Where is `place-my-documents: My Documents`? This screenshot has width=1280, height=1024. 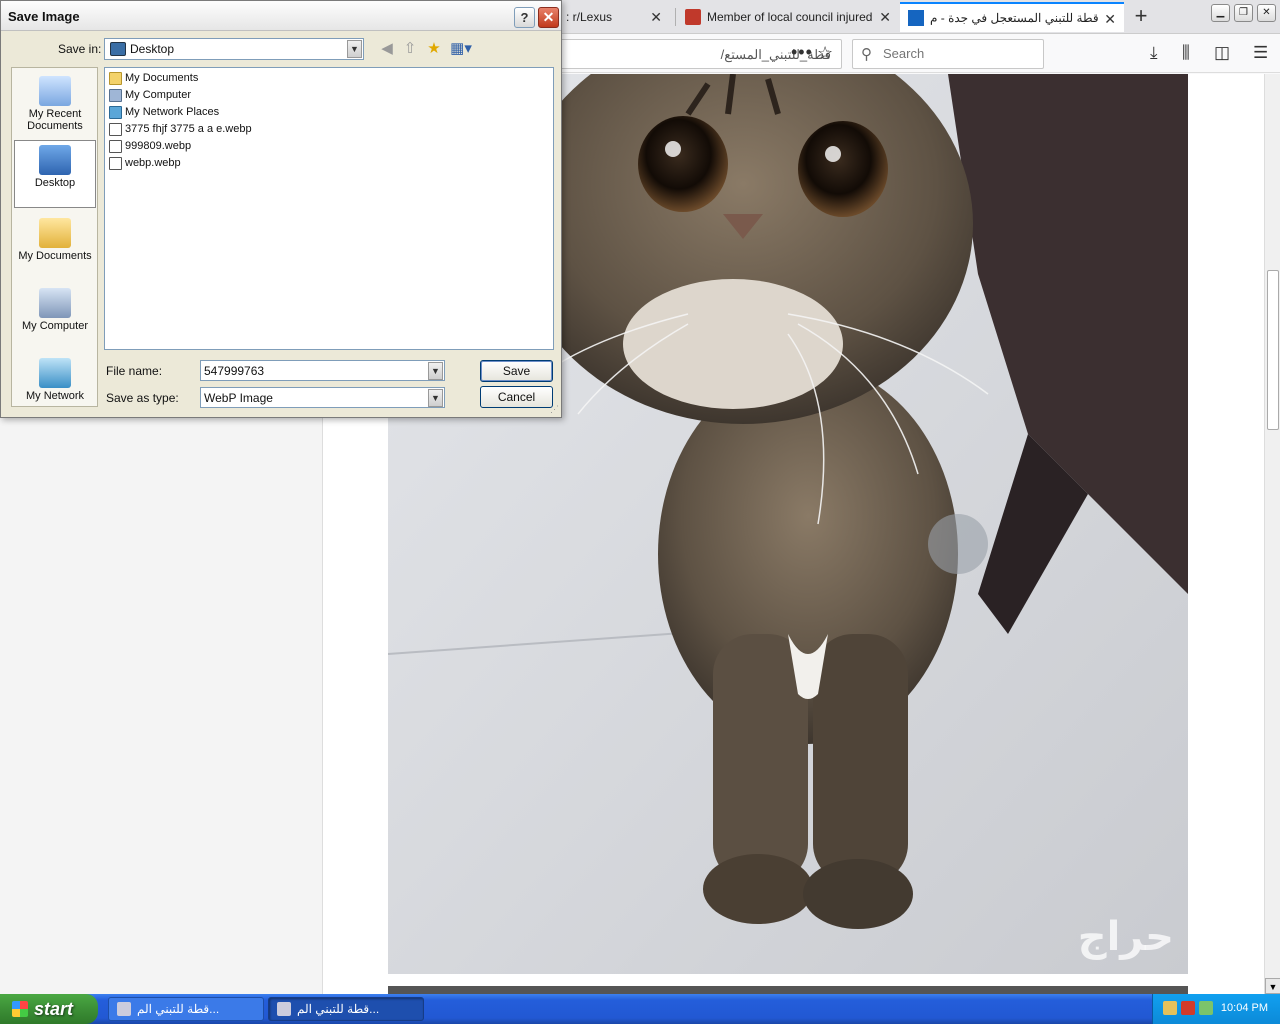 place-my-documents: My Documents is located at coordinates (55, 246).